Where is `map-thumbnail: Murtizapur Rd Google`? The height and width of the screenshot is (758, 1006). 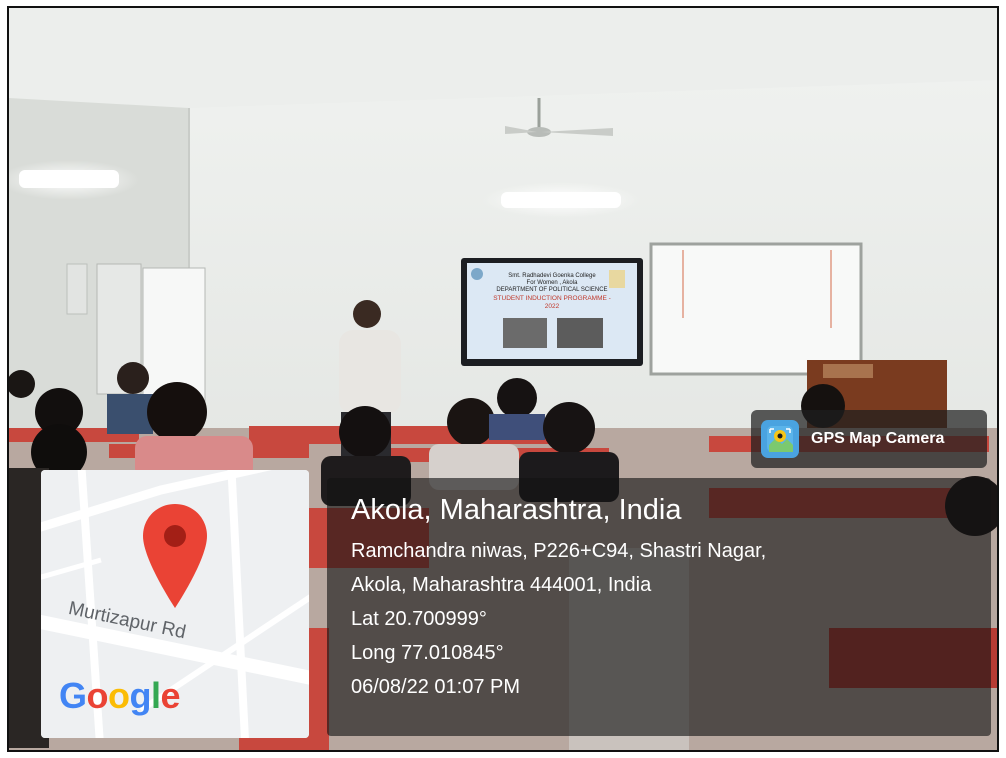 map-thumbnail: Murtizapur Rd Google is located at coordinates (175, 604).